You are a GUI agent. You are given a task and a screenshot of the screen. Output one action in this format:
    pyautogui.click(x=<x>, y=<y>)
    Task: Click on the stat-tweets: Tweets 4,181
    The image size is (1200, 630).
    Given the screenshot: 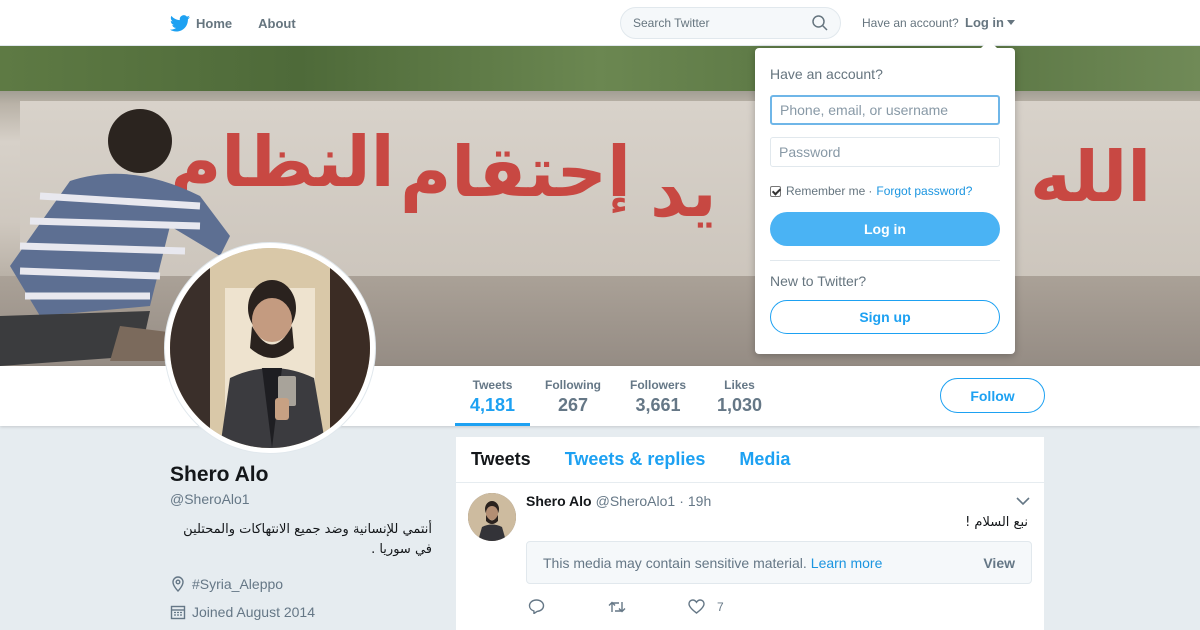 What is the action you would take?
    pyautogui.click(x=492, y=397)
    